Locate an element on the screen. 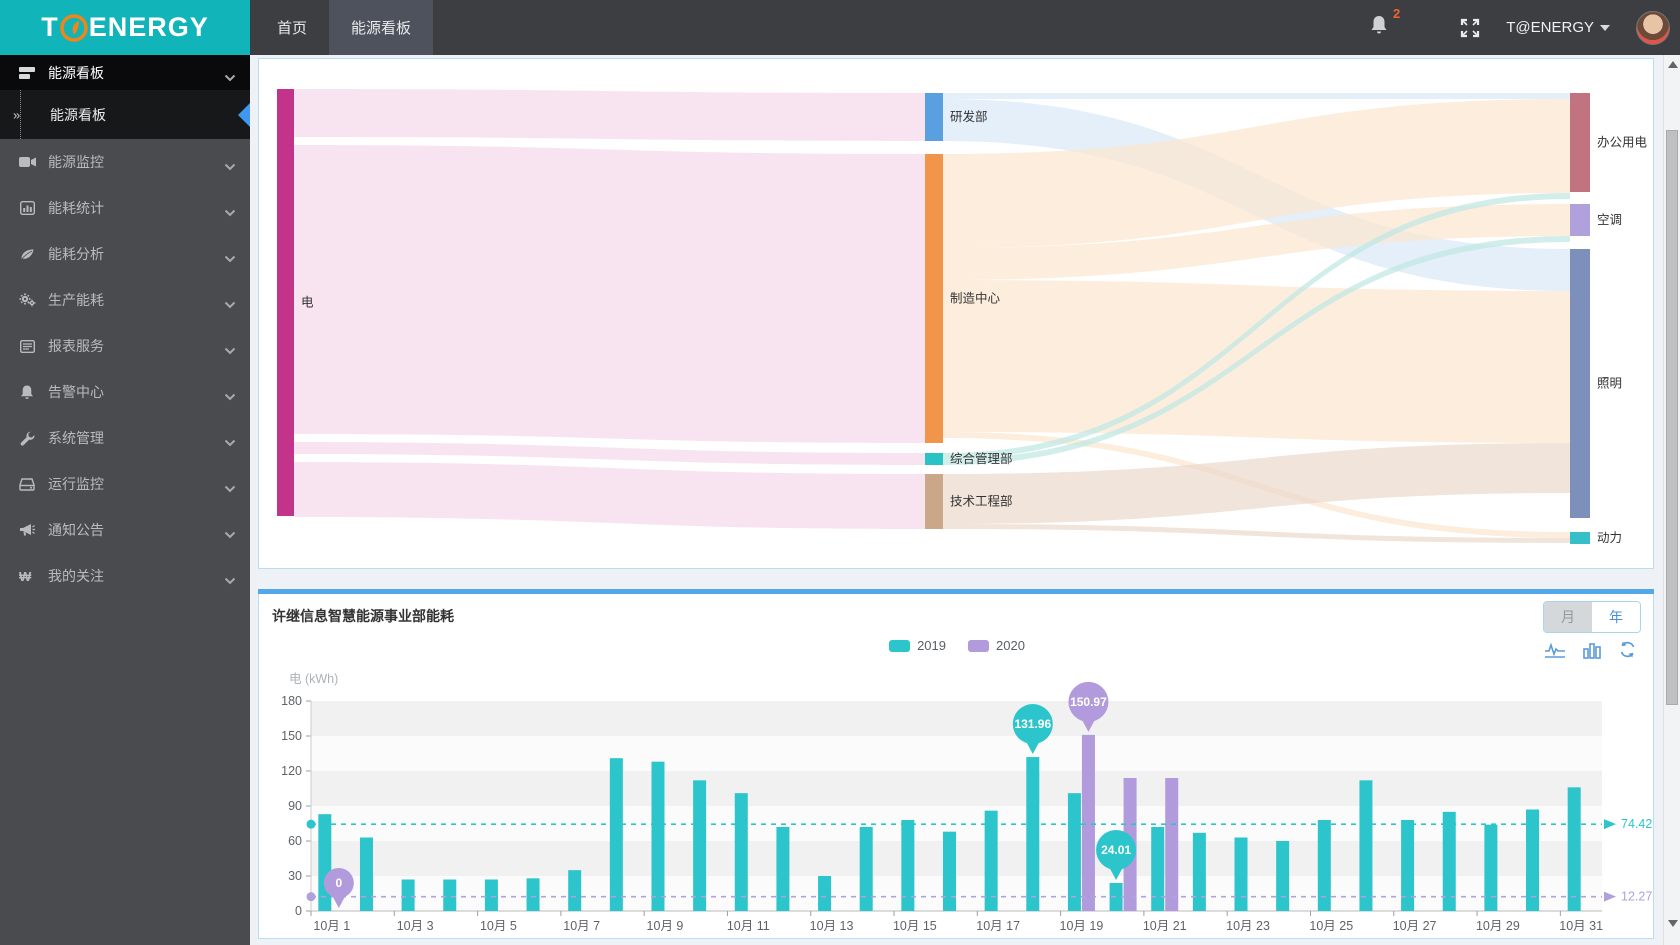  bar-2020-10月 19 is located at coordinates (1088, 822).